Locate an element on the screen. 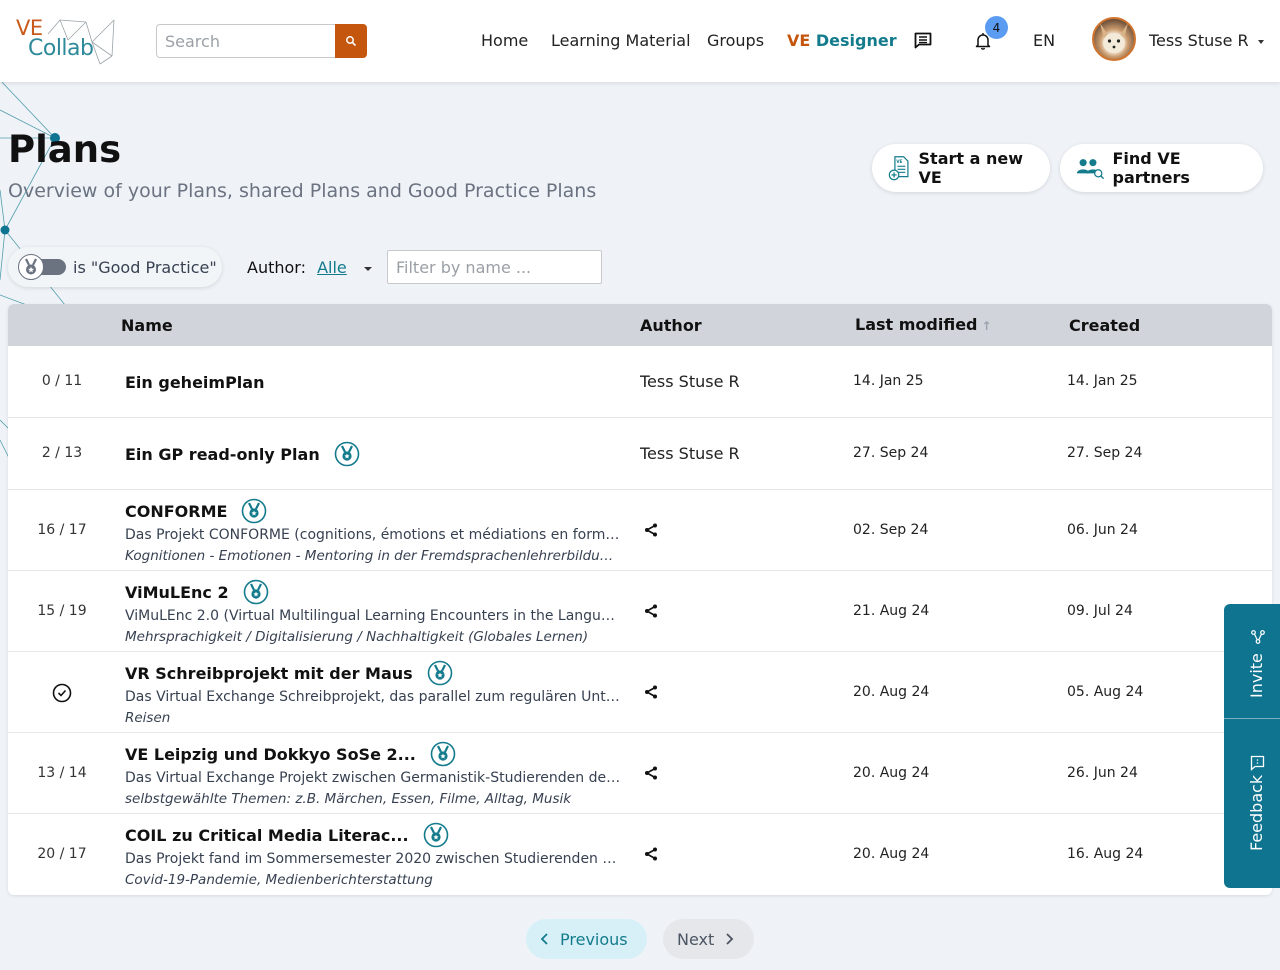  logo-network-icon is located at coordinates (81, 42).